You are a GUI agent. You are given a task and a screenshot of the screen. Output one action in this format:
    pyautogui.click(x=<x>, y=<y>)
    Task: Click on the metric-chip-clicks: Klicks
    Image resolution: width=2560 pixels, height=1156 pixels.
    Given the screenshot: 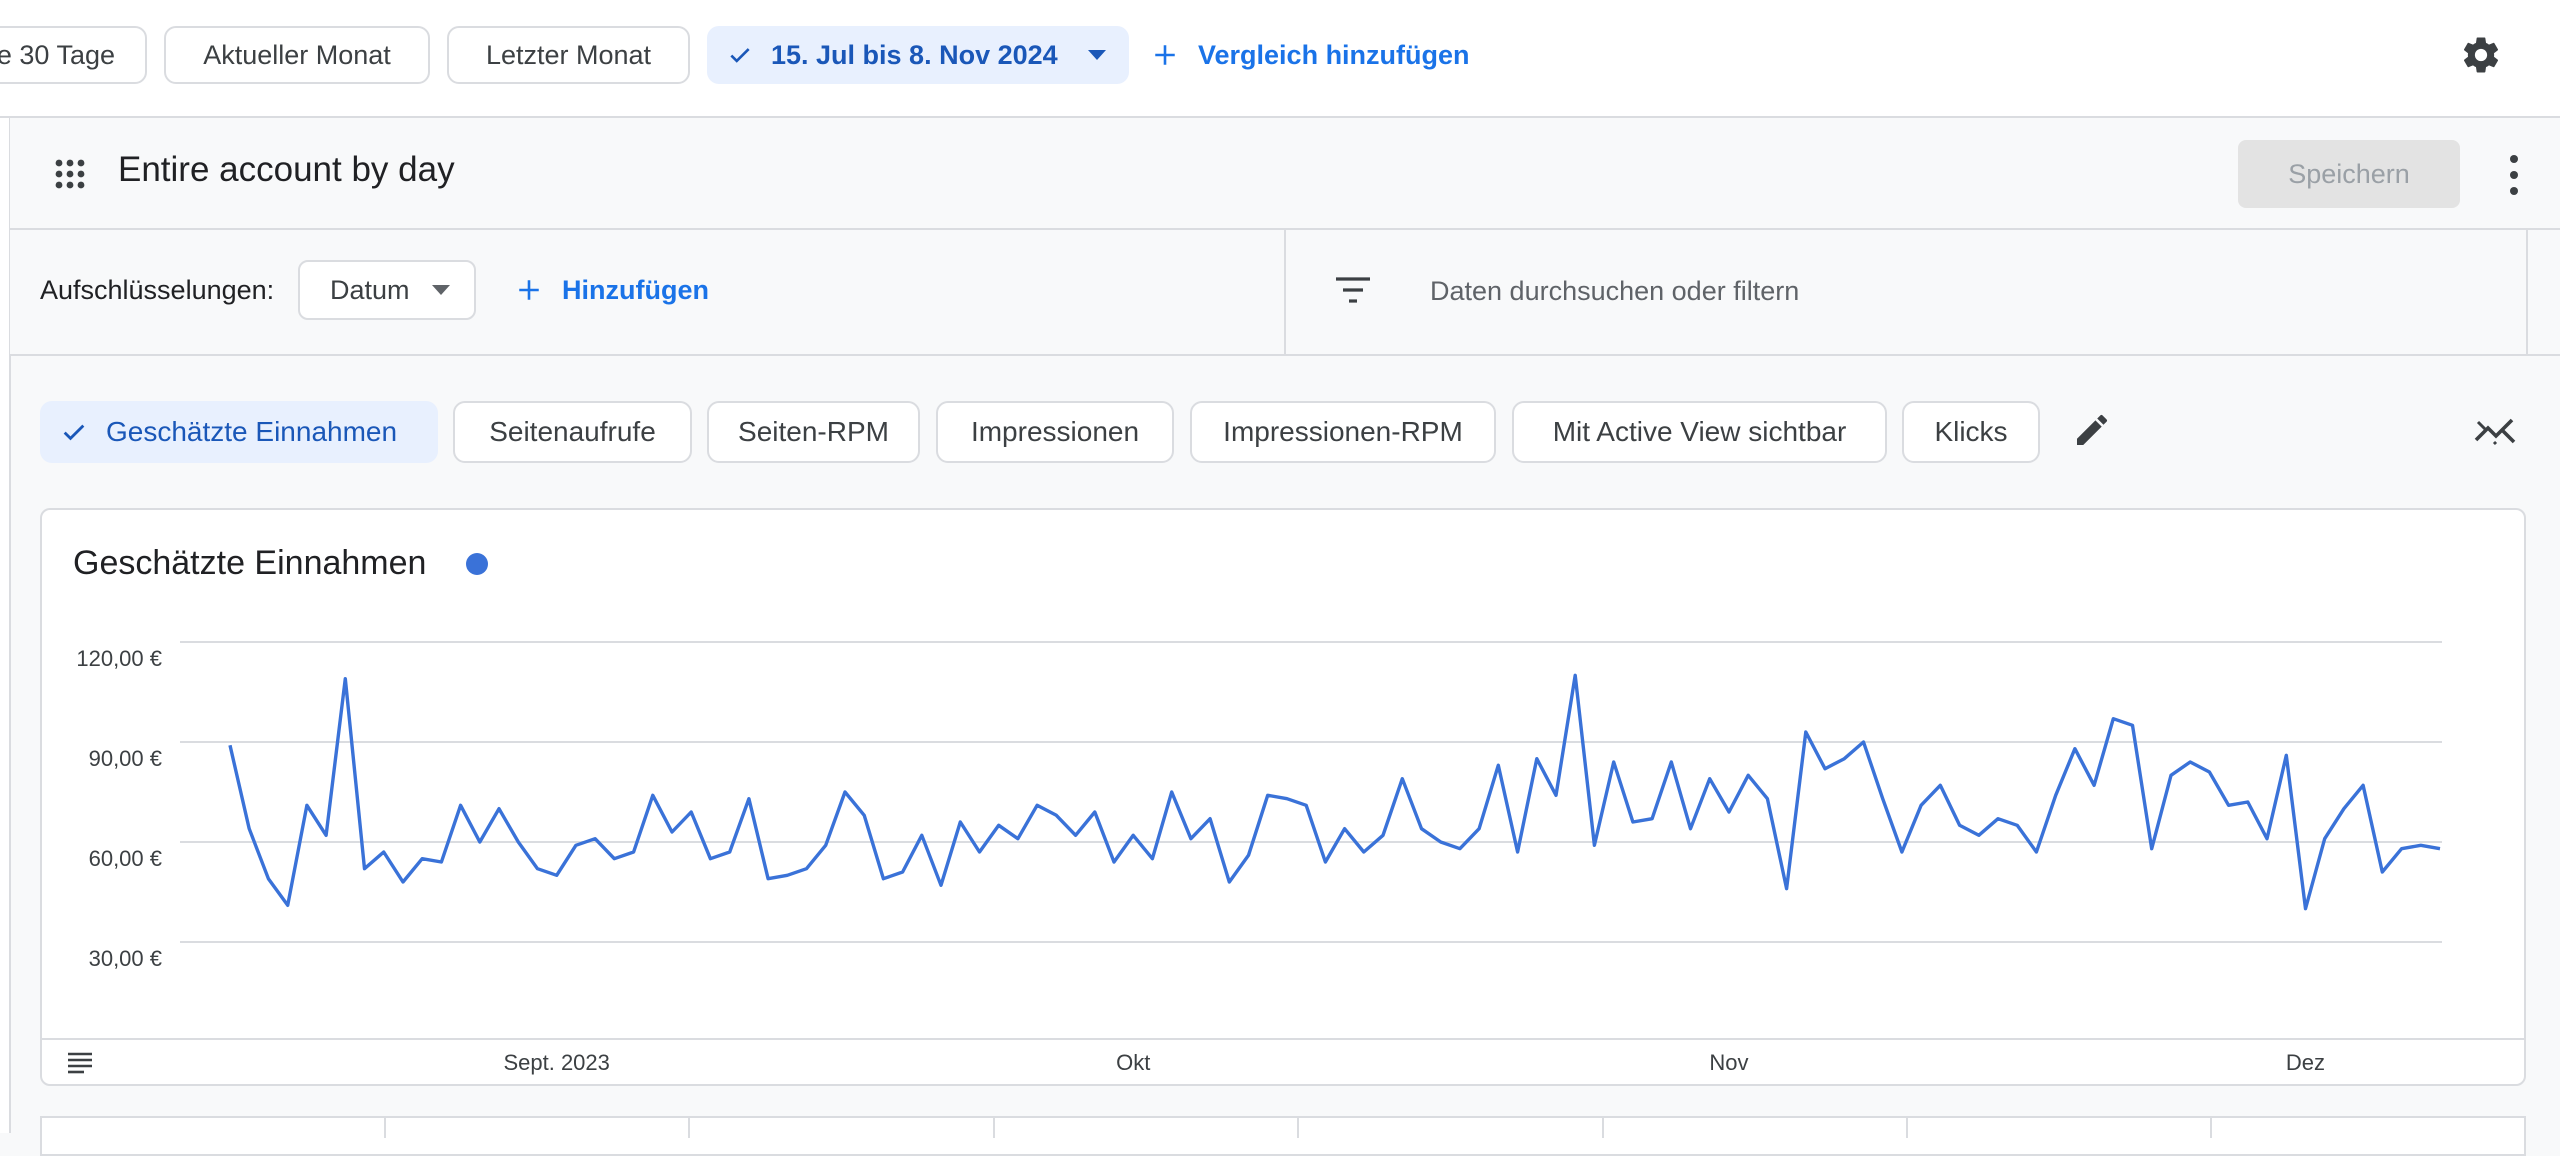 What is the action you would take?
    pyautogui.click(x=1971, y=432)
    